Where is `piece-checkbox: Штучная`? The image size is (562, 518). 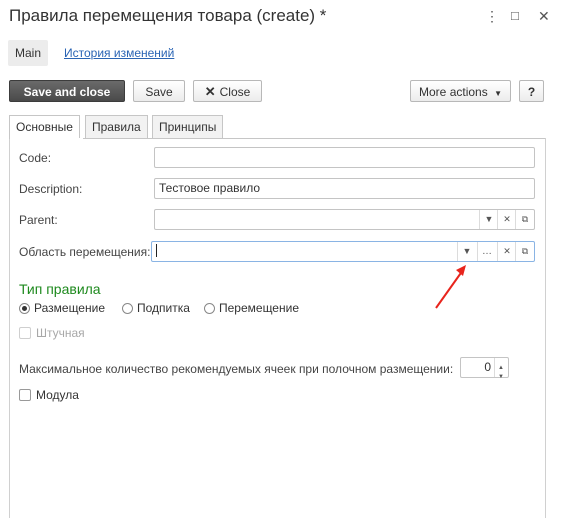 piece-checkbox: Штучная is located at coordinates (52, 333).